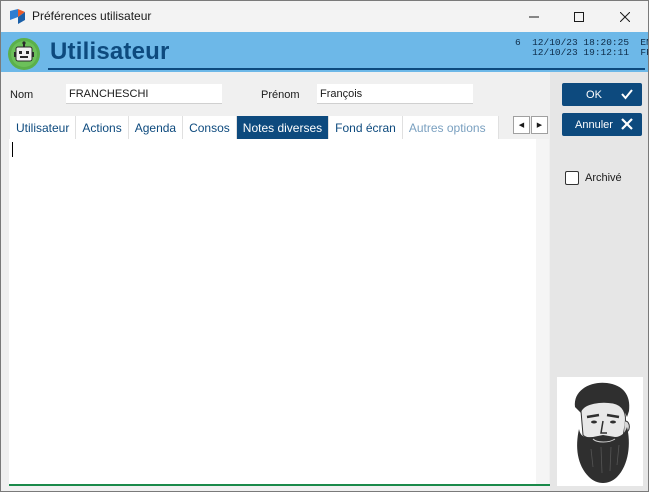  What do you see at coordinates (602, 94) in the screenshot?
I see `ok-button: OK` at bounding box center [602, 94].